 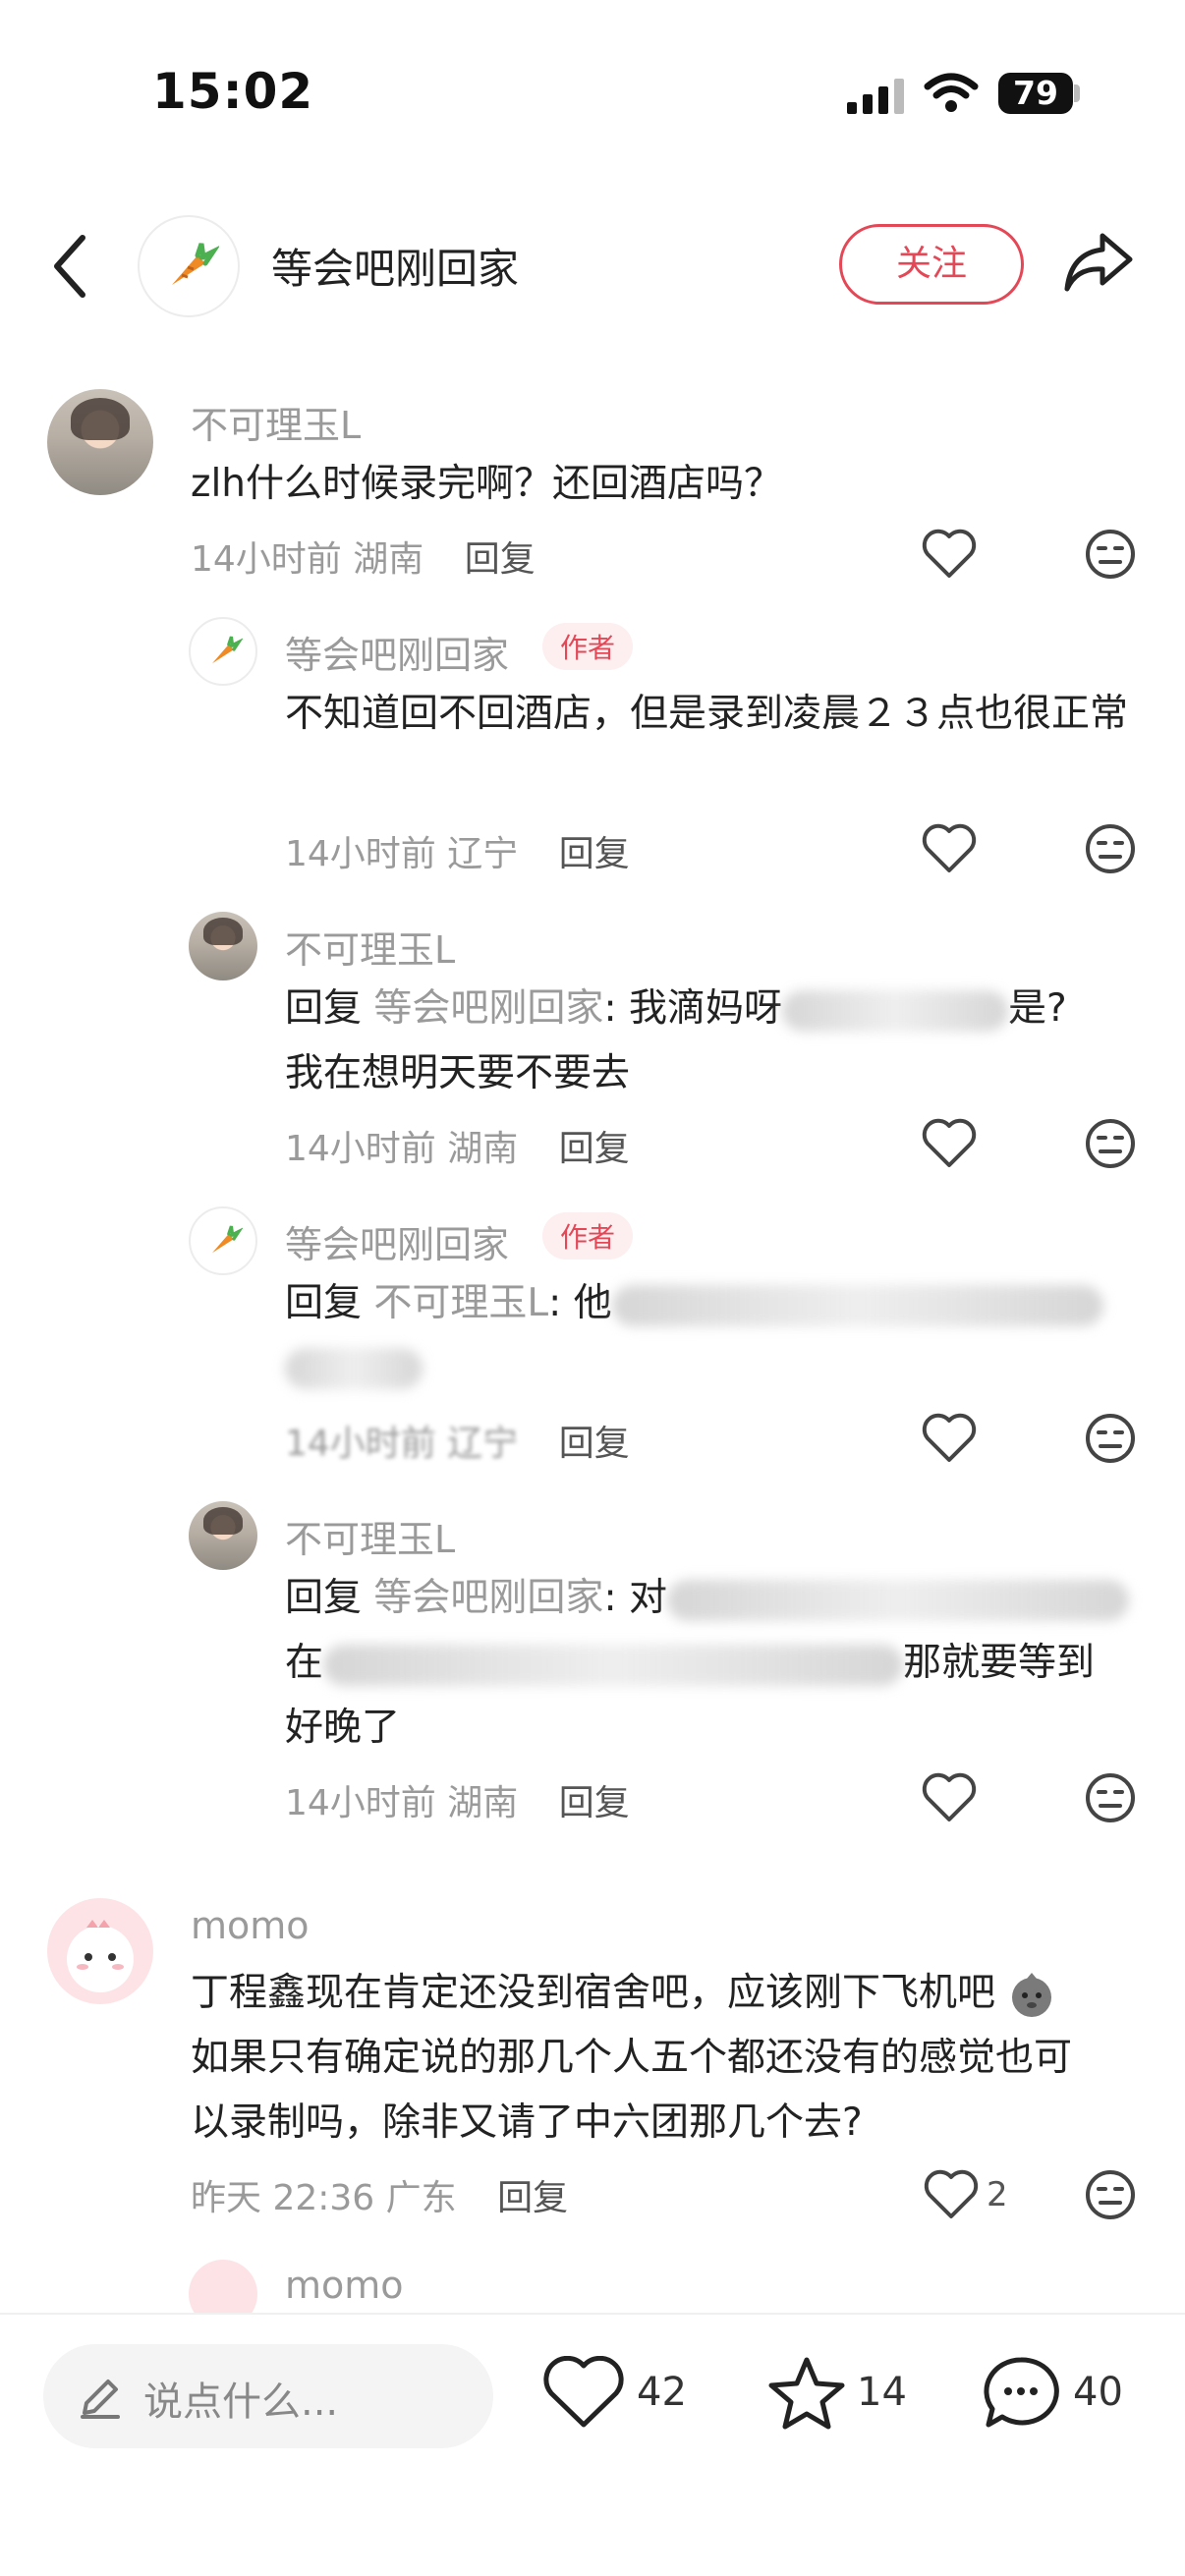 What do you see at coordinates (70, 266) in the screenshot?
I see `back-icon` at bounding box center [70, 266].